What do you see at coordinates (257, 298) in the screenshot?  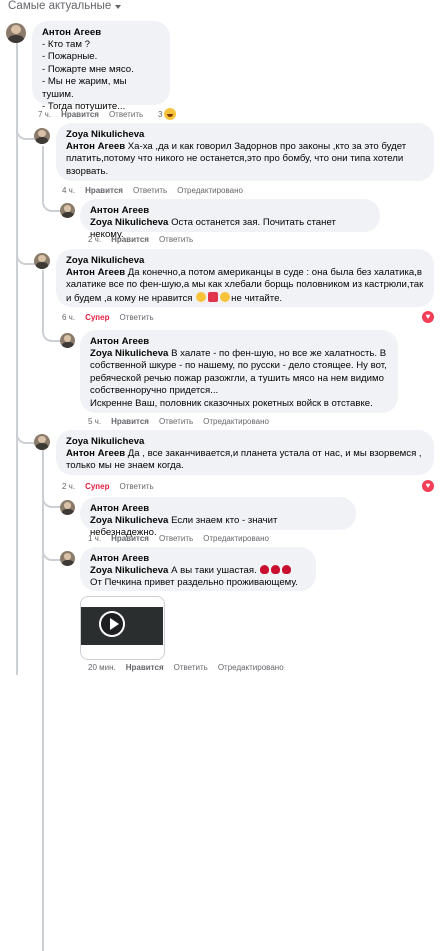 I see `comment-text-tail: не читайте.` at bounding box center [257, 298].